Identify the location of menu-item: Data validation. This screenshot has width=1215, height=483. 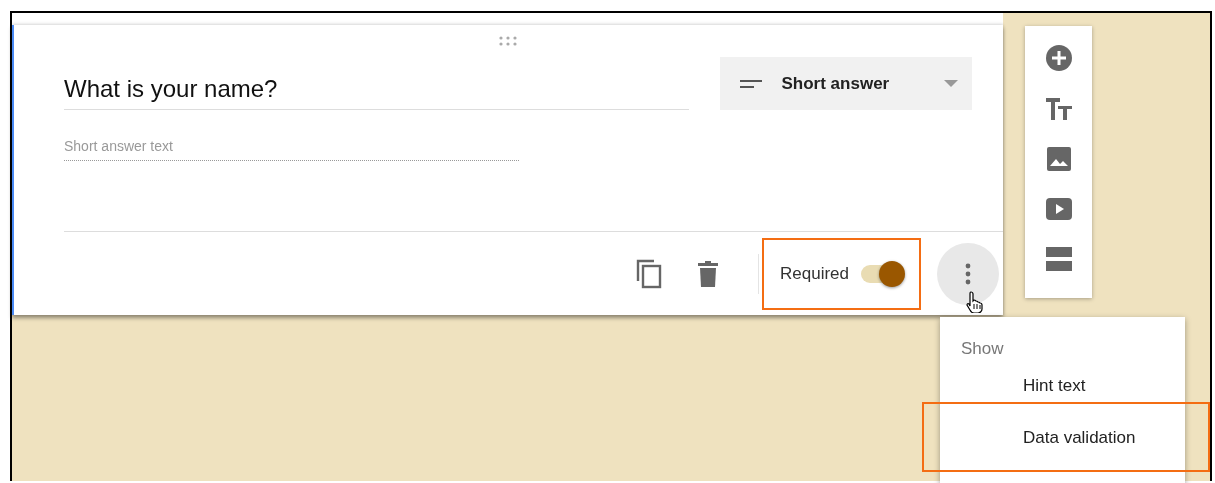
(1062, 454).